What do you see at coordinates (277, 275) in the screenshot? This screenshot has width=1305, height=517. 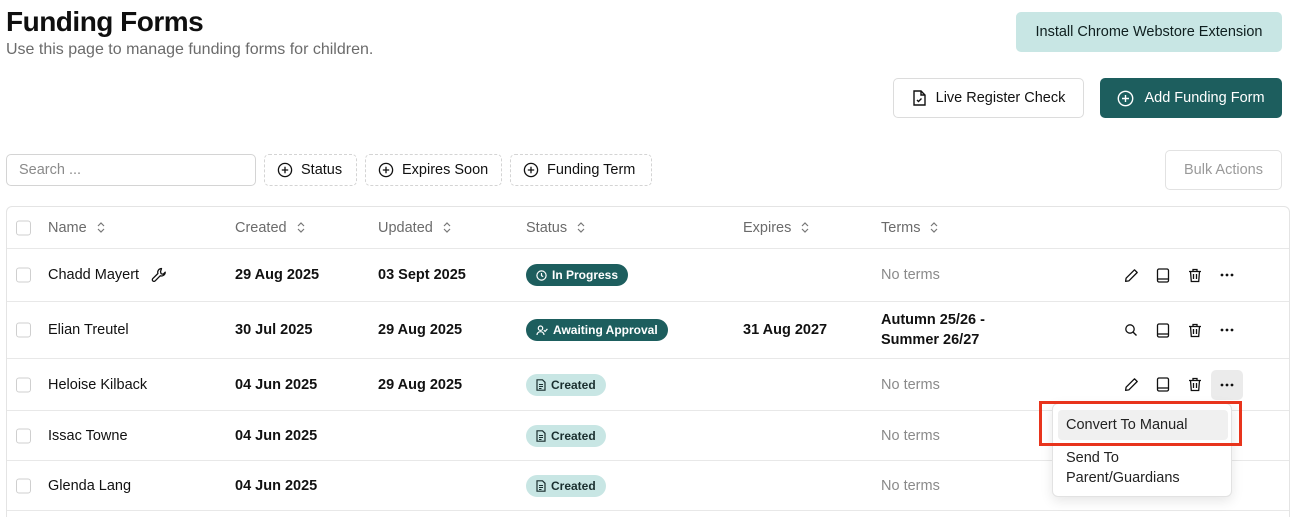 I see `created-date: 29 Aug 2025` at bounding box center [277, 275].